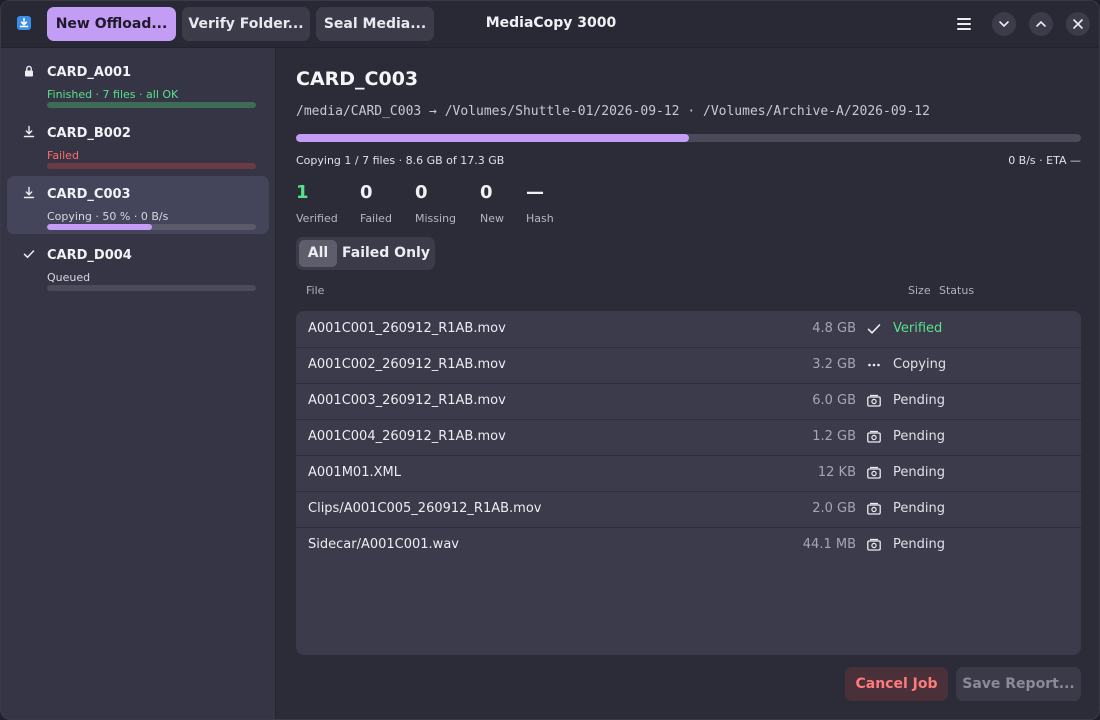  I want to click on column-header-file: File, so click(315, 290).